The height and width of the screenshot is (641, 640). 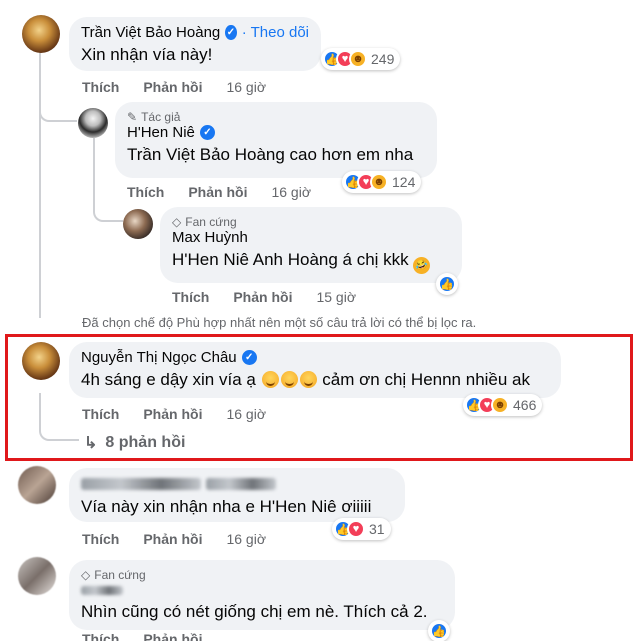 What do you see at coordinates (377, 529) in the screenshot?
I see `reaction-count: 31` at bounding box center [377, 529].